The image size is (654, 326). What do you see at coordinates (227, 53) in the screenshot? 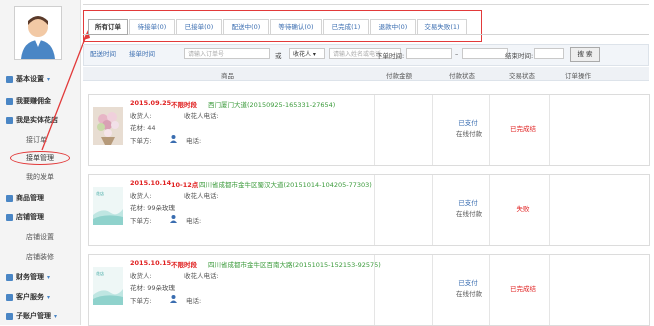
I see `order-number-input: 请输入订单号` at bounding box center [227, 53].